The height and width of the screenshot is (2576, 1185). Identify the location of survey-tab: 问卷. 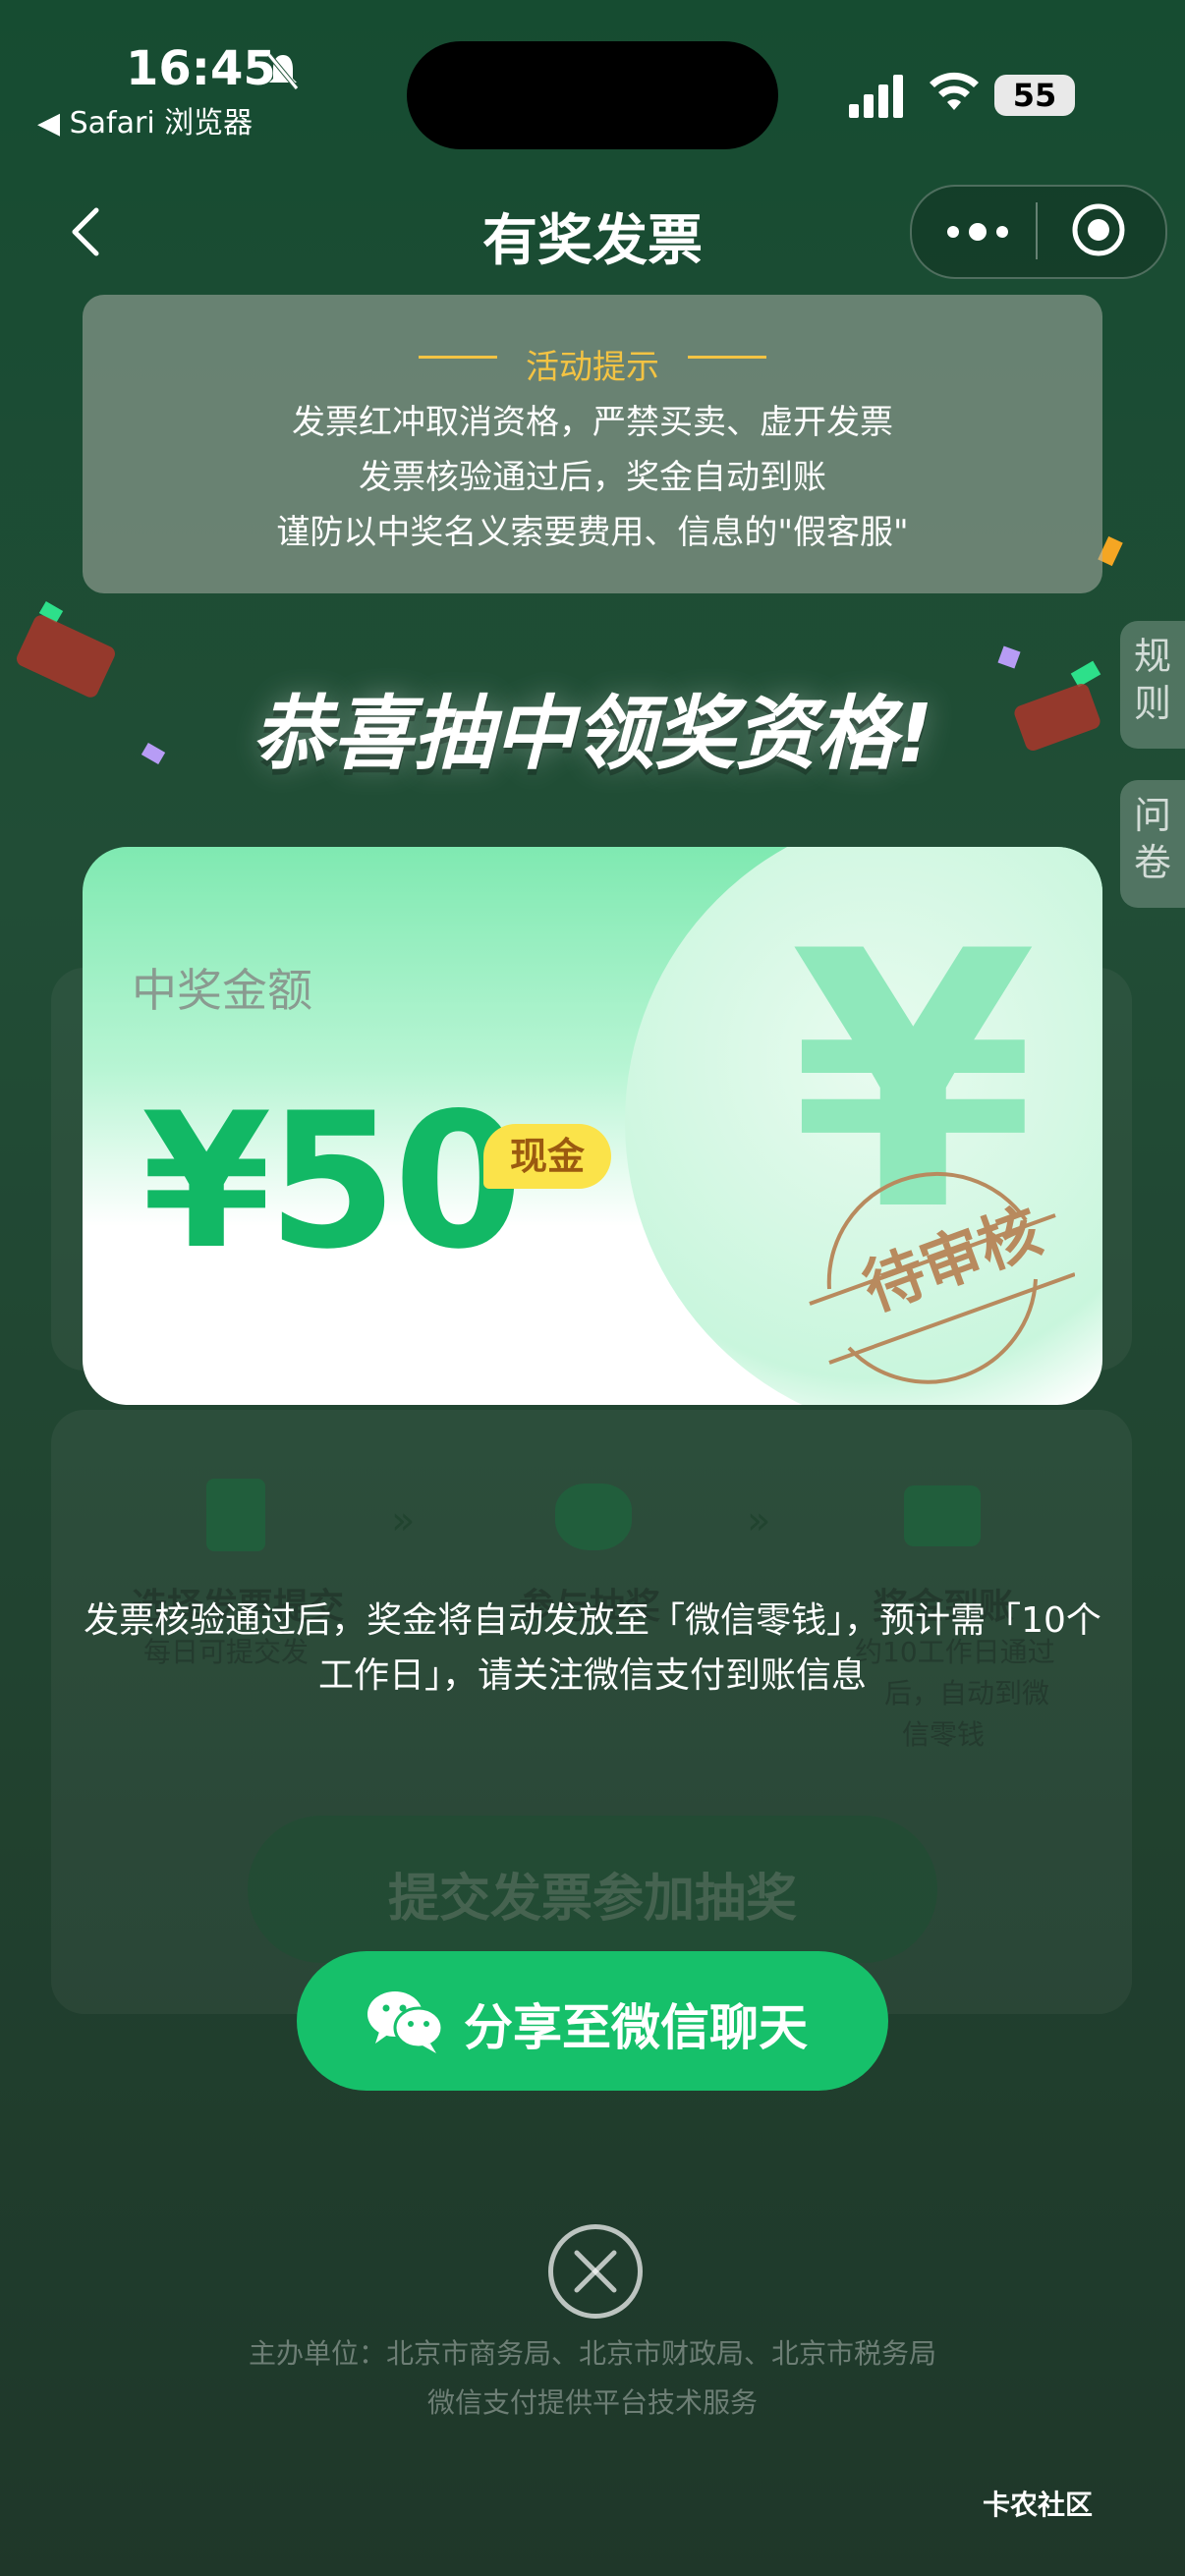
(1153, 844).